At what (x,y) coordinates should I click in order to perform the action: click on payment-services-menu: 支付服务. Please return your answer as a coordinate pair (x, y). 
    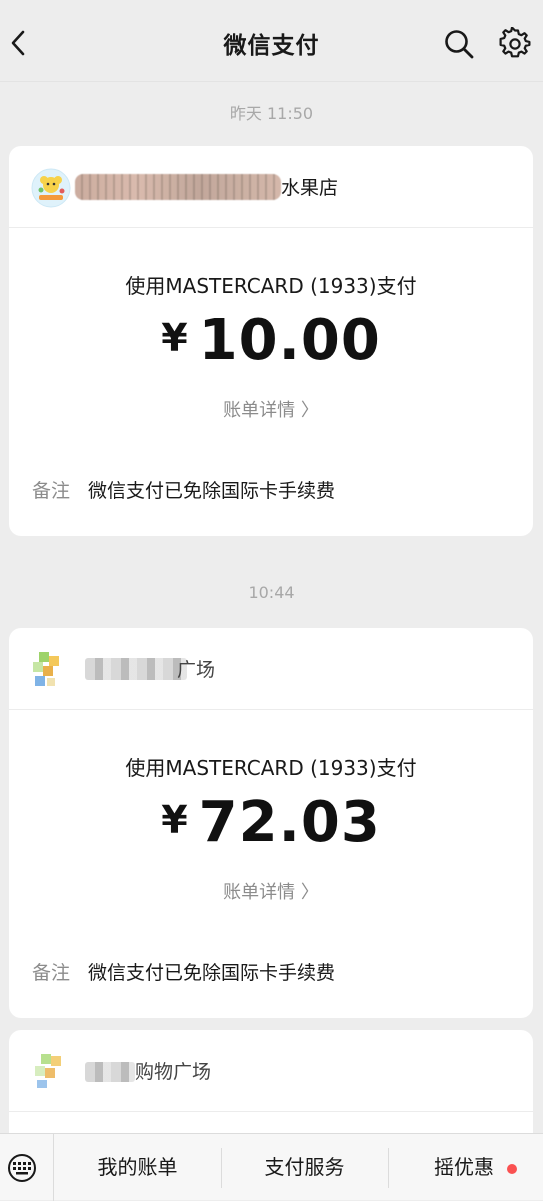
    Looking at the image, I should click on (304, 1167).